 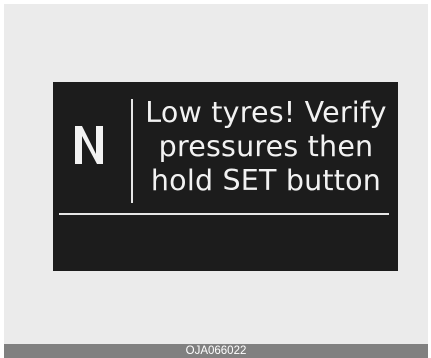 I want to click on gear-n-indicator-icon, so click(x=89, y=144).